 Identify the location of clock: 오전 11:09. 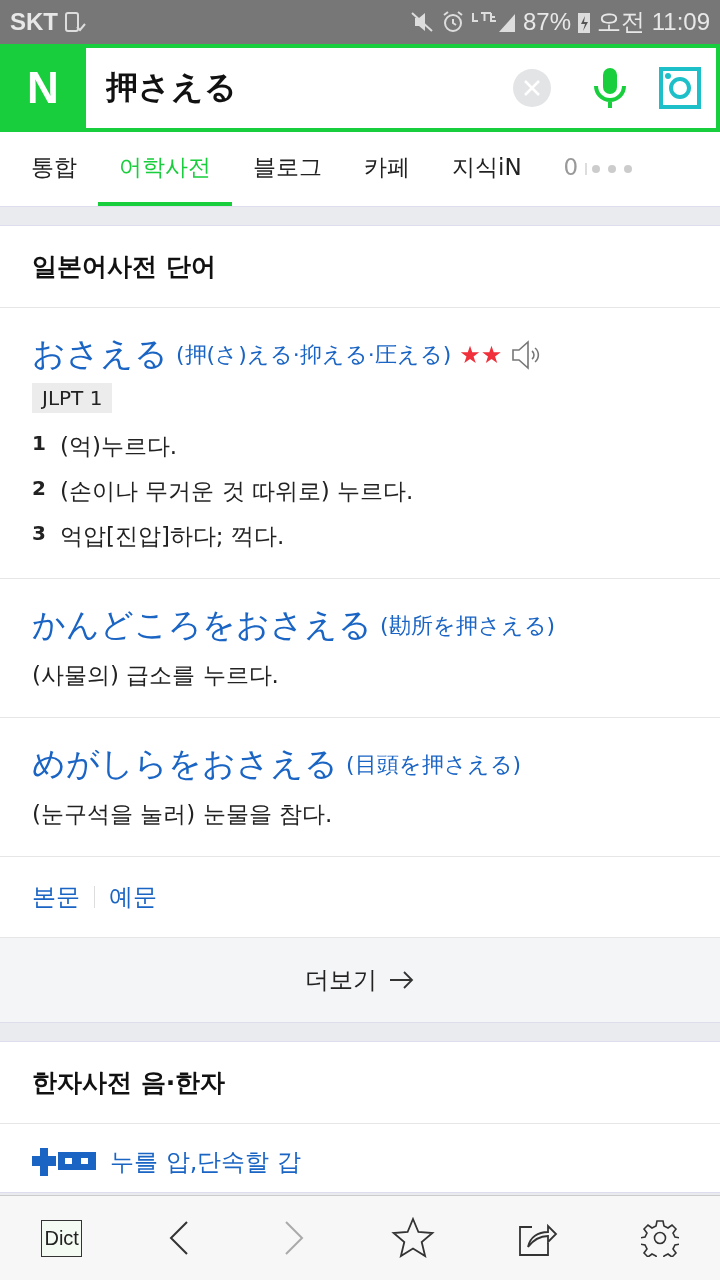
(653, 22).